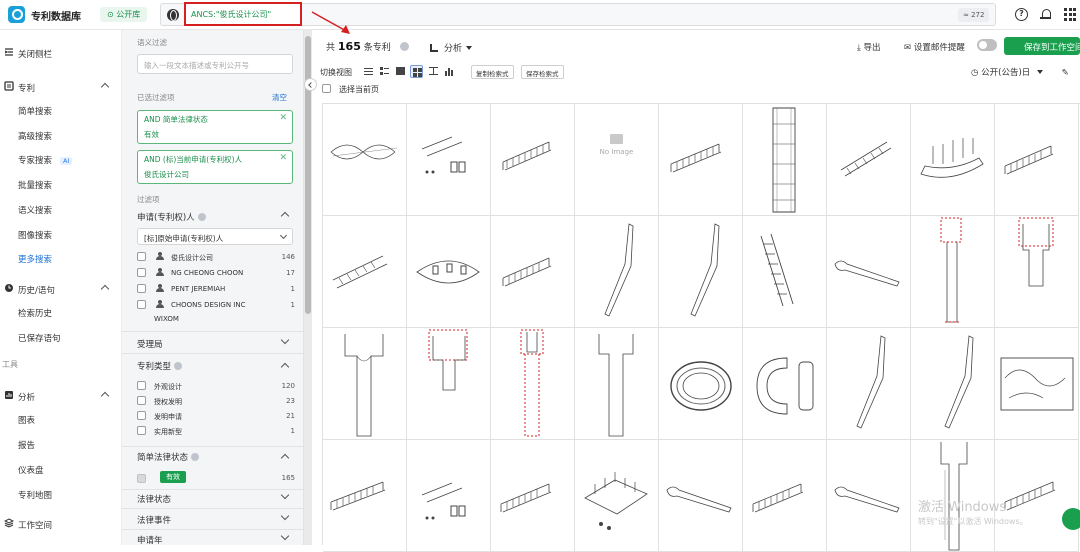  Describe the element at coordinates (141, 478) in the screenshot. I see `legal-valid-checkbox` at that location.